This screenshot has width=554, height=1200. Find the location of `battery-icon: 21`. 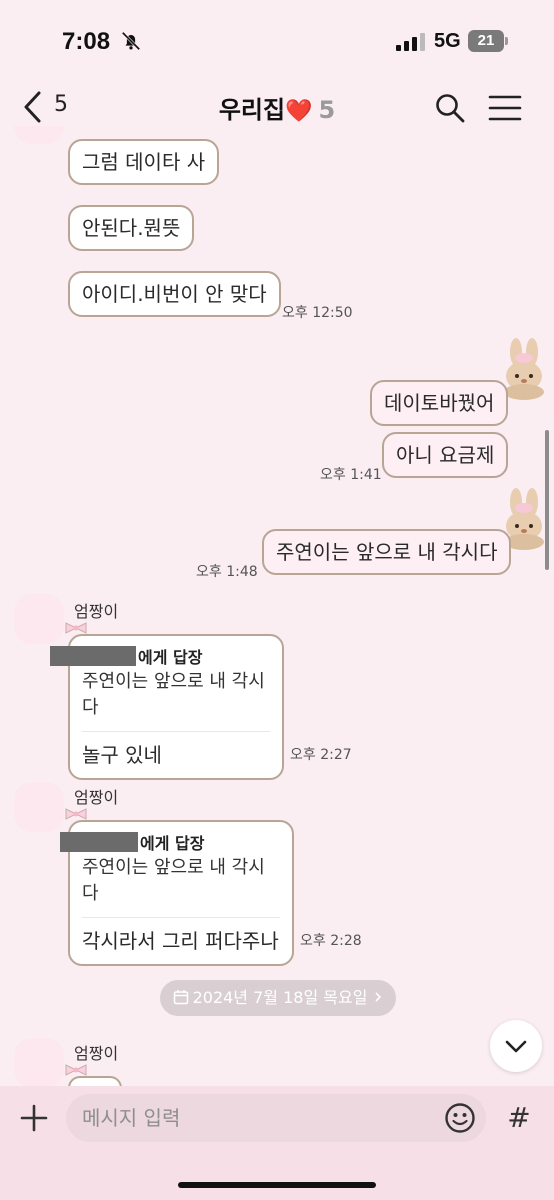

battery-icon: 21 is located at coordinates (488, 41).